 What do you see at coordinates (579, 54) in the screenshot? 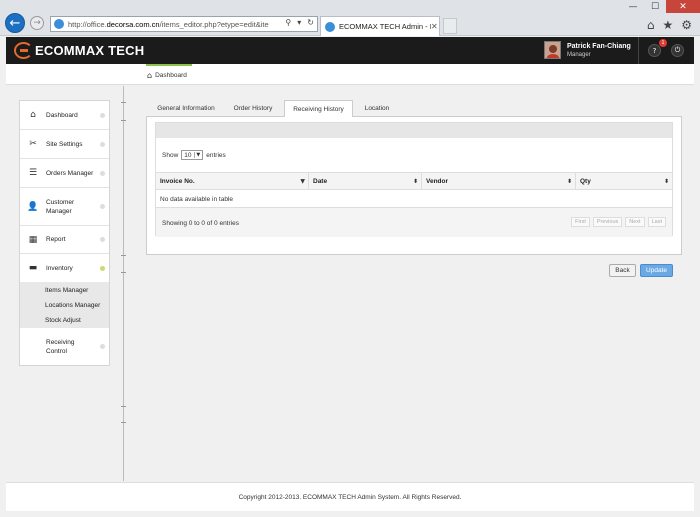
I see `user-role: Manager` at bounding box center [579, 54].